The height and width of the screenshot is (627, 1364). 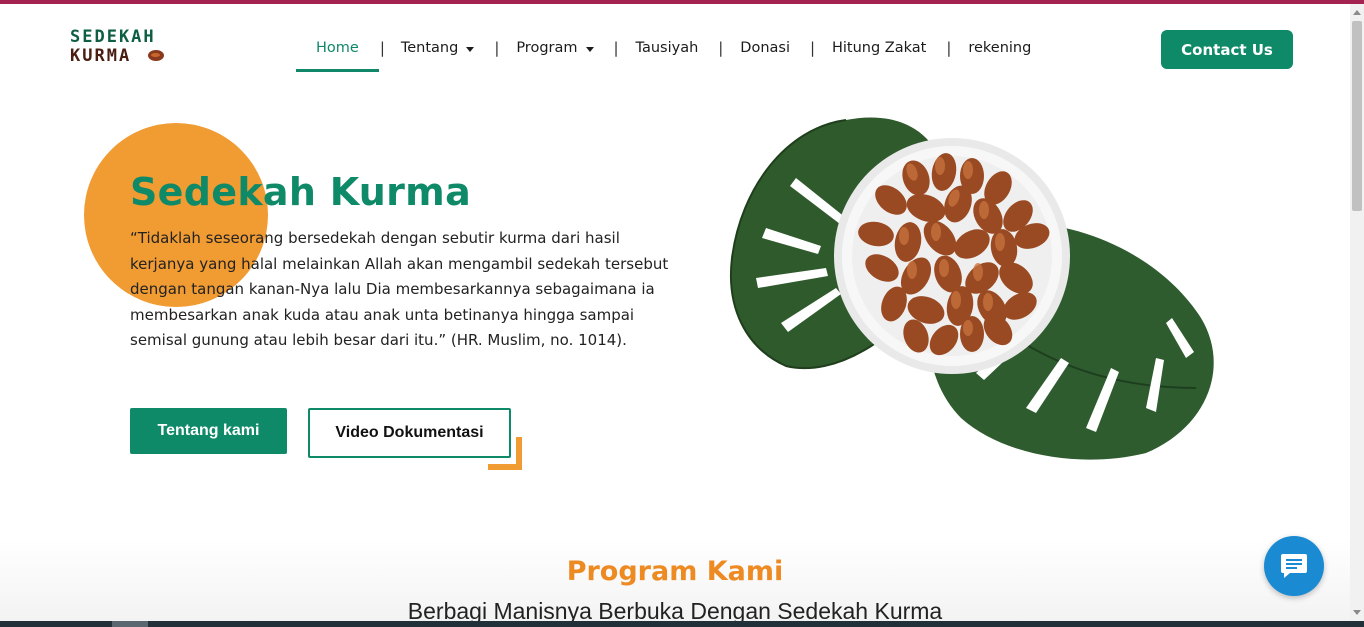 I want to click on hero-title: Sedekah Kurma, so click(x=301, y=192).